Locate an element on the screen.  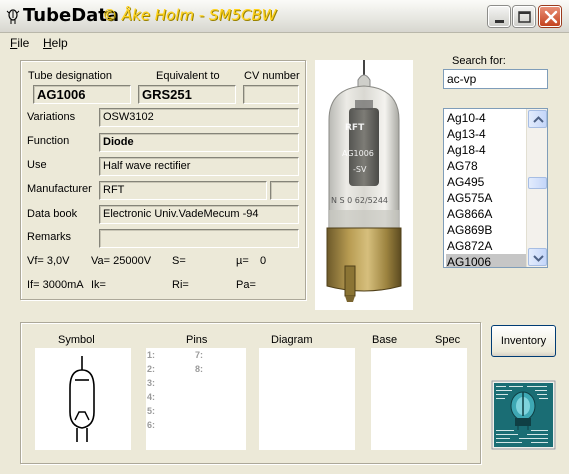
svg-text: -SV is located at coordinates (360, 169).